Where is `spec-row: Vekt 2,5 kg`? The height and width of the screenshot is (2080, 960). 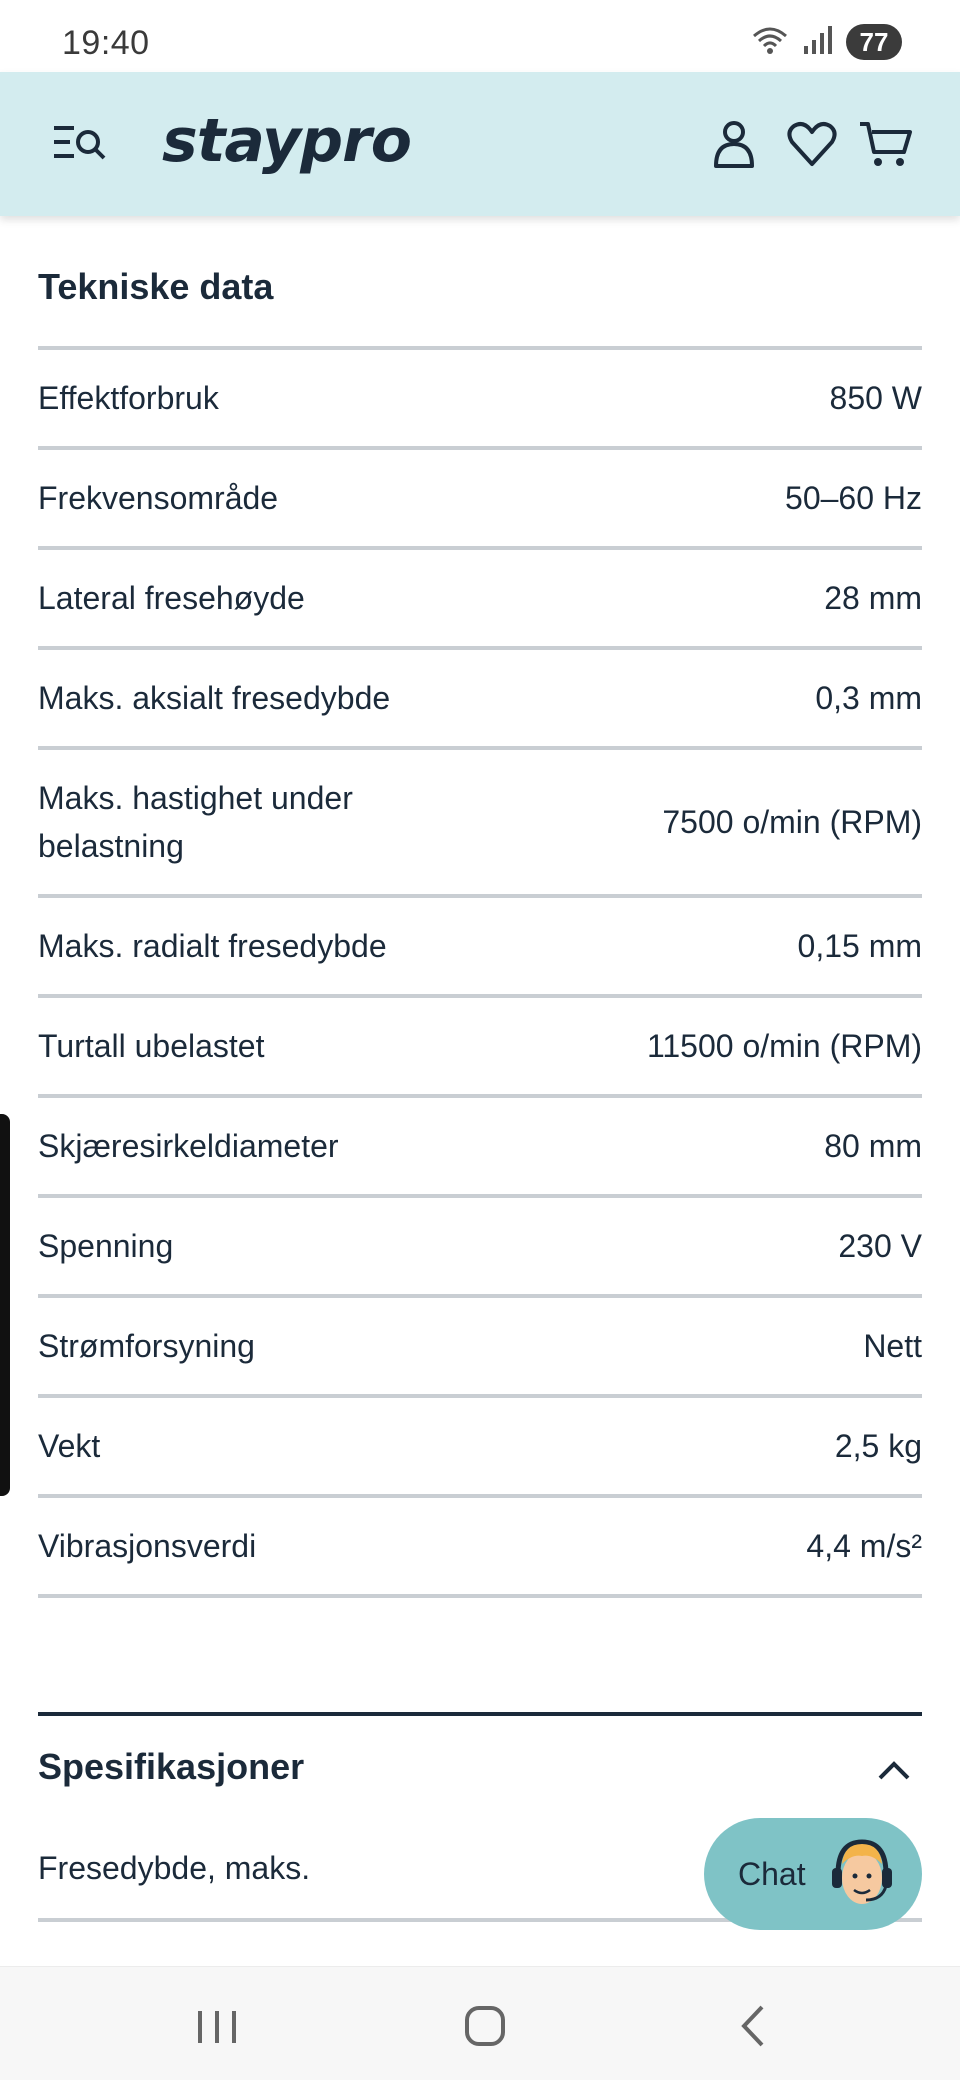
spec-row: Vekt 2,5 kg is located at coordinates (480, 1444).